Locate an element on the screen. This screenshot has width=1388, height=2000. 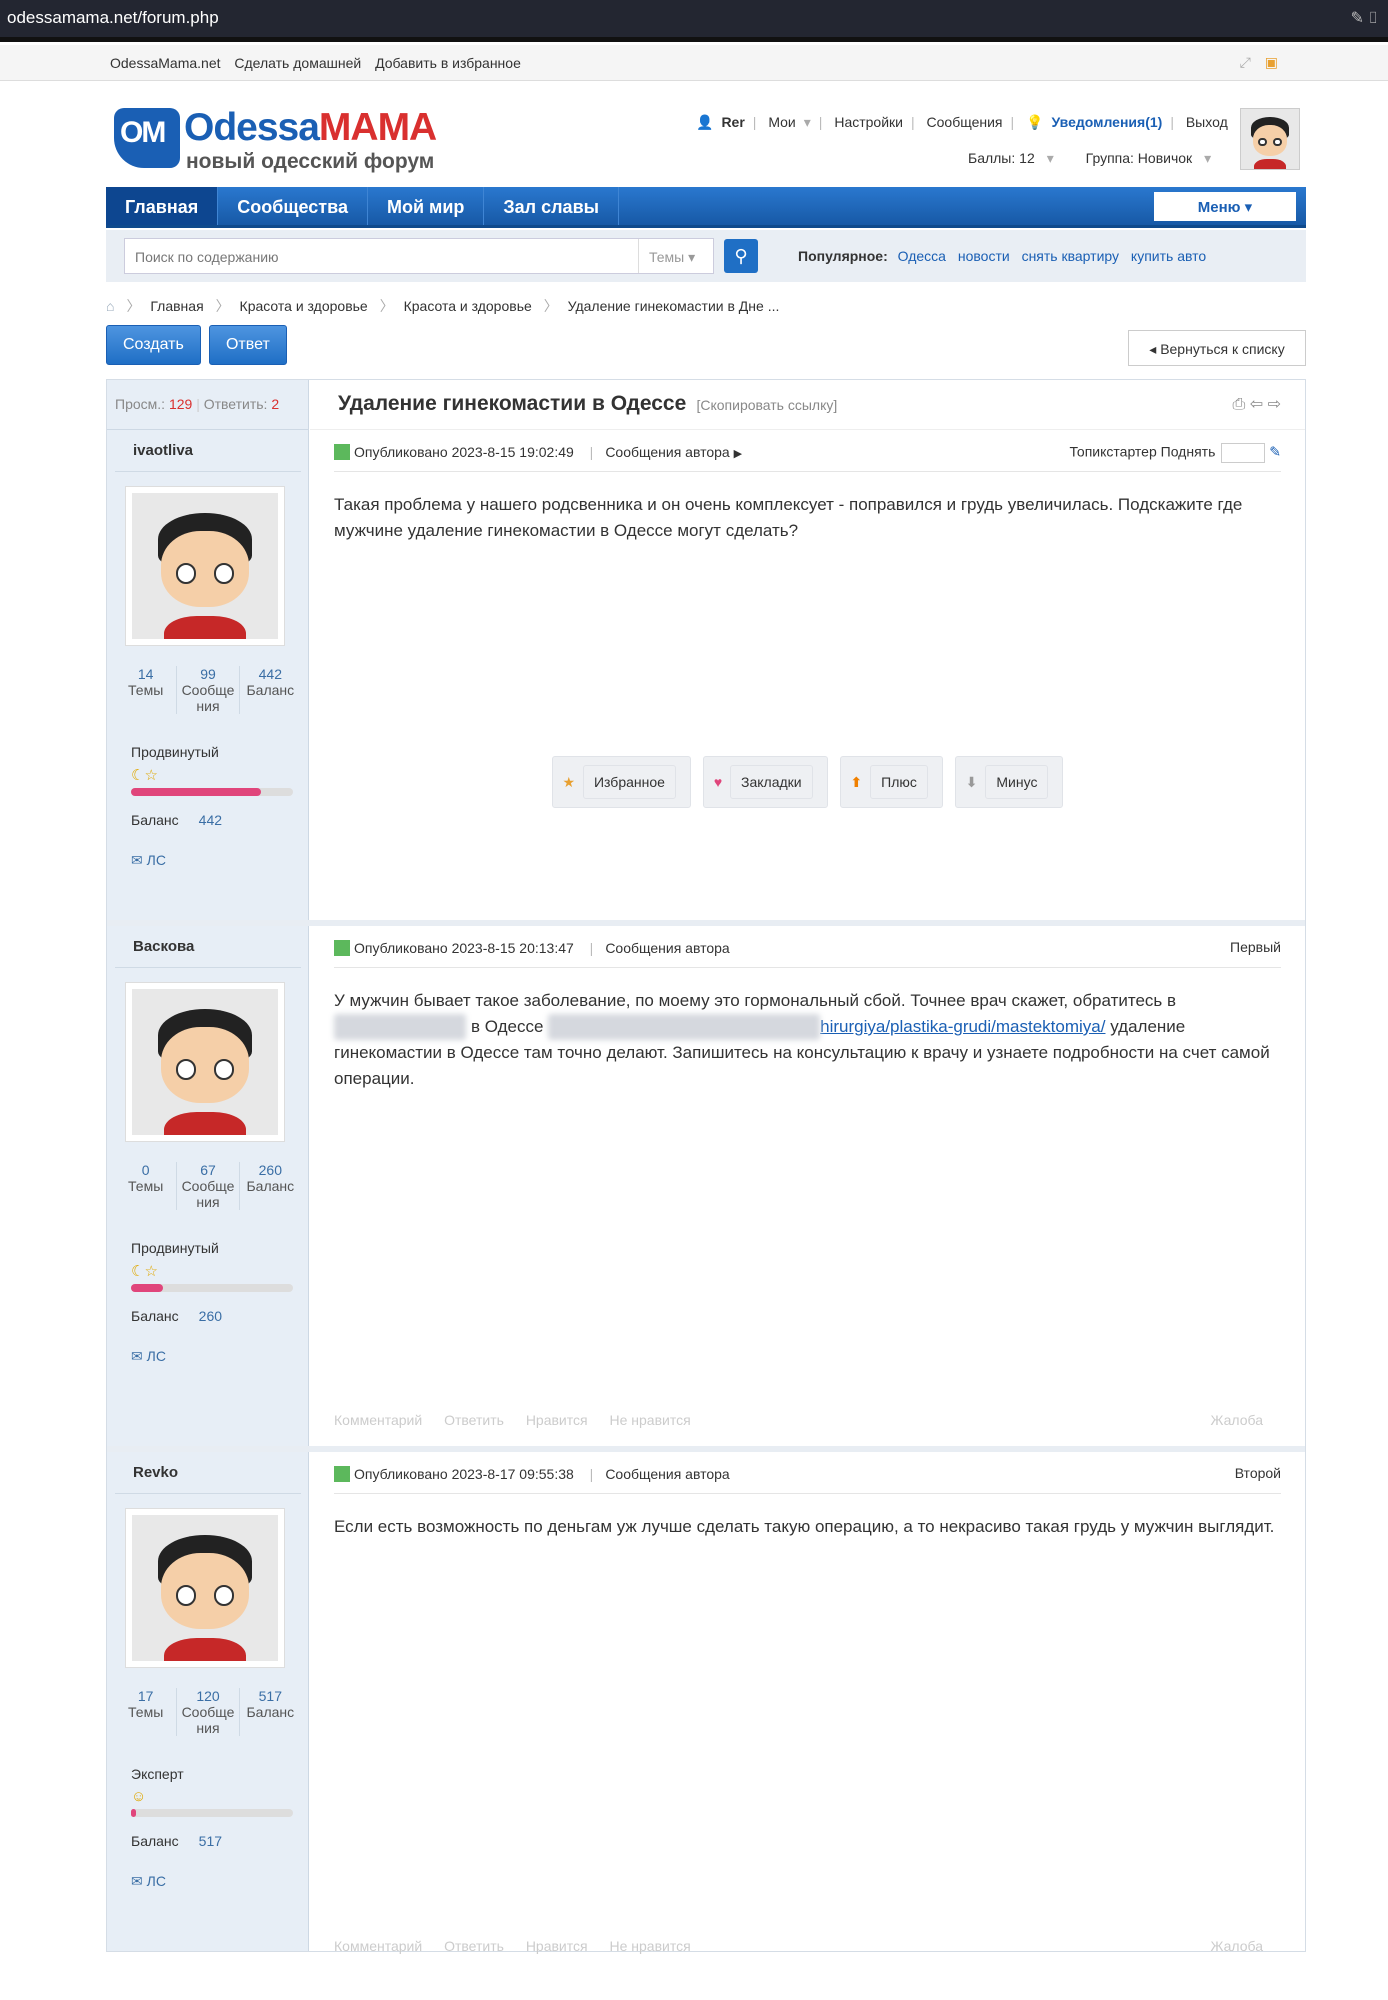
bookmark-button: ♥ Закладки is located at coordinates (765, 782).